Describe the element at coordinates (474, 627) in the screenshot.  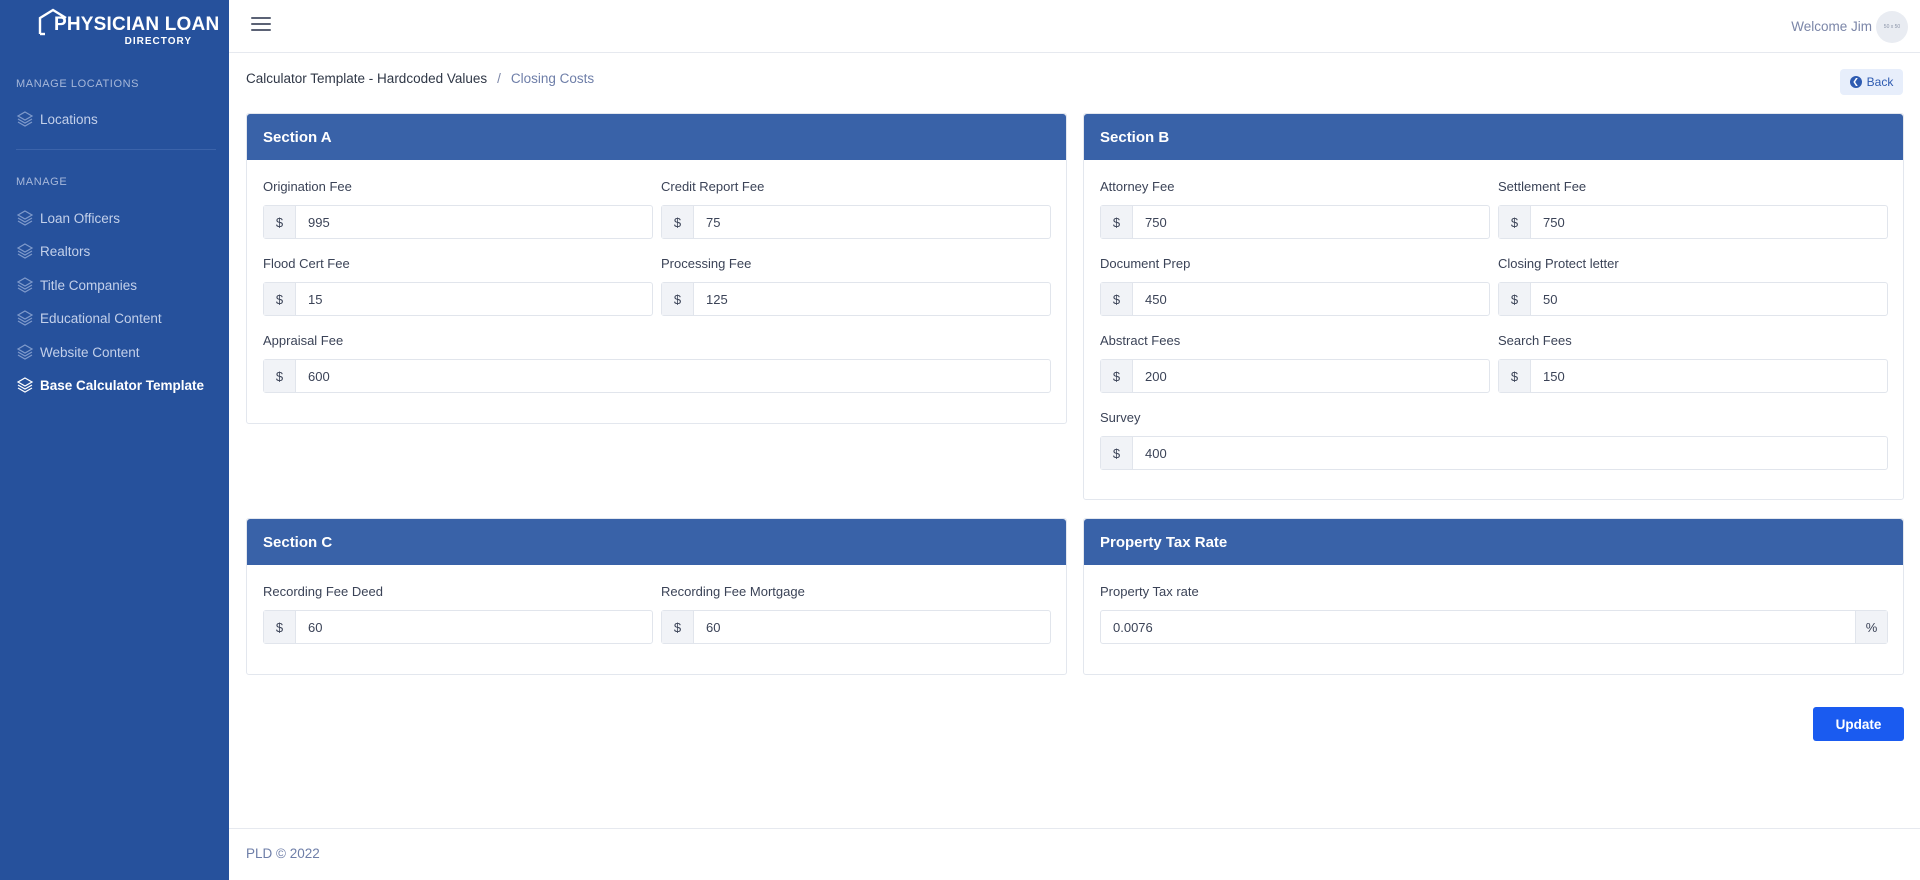
I see `recording-fee-deed-input` at that location.